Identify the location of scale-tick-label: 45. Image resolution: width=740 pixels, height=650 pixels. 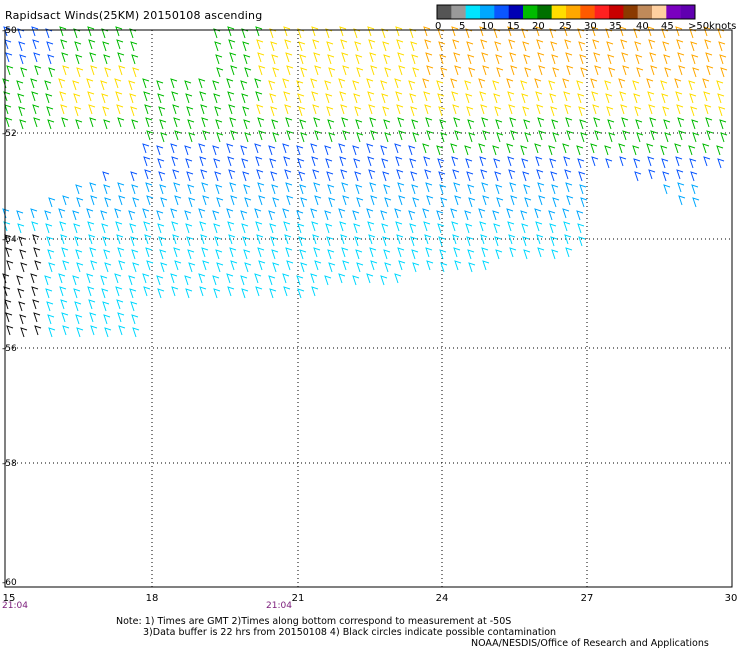
(667, 26).